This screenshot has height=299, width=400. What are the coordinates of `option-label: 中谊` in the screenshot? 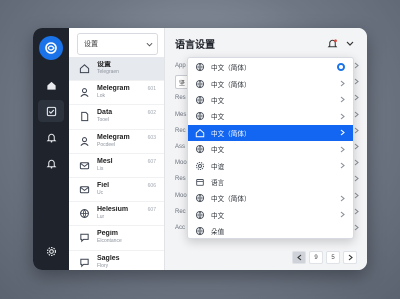 It's located at (218, 167).